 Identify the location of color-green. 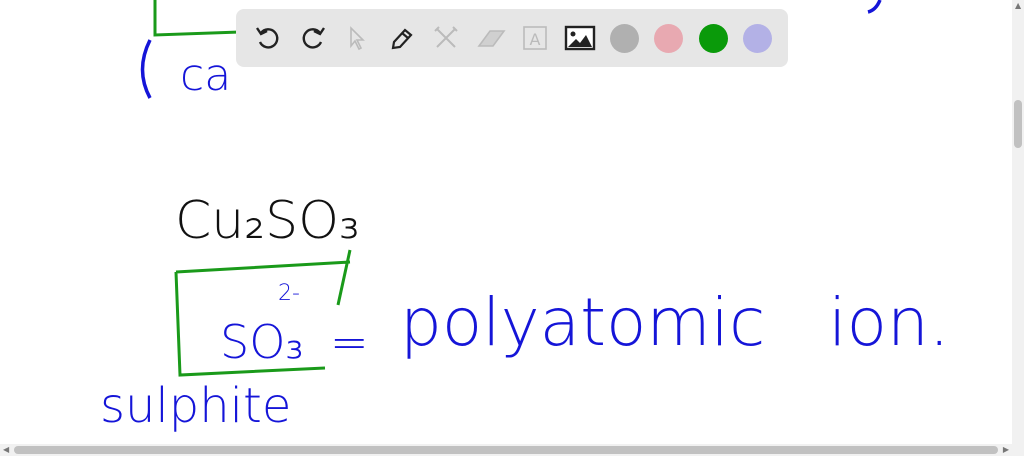
(713, 38).